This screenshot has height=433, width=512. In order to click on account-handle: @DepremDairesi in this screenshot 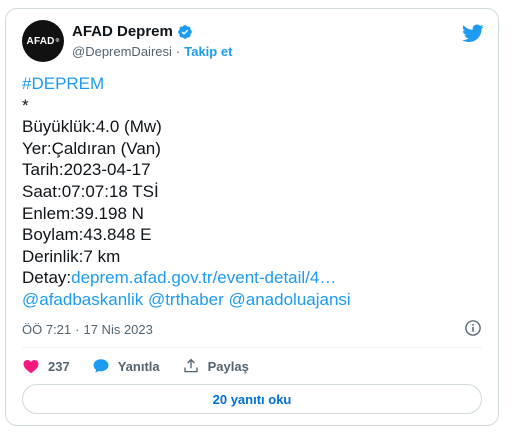, I will do `click(122, 51)`.